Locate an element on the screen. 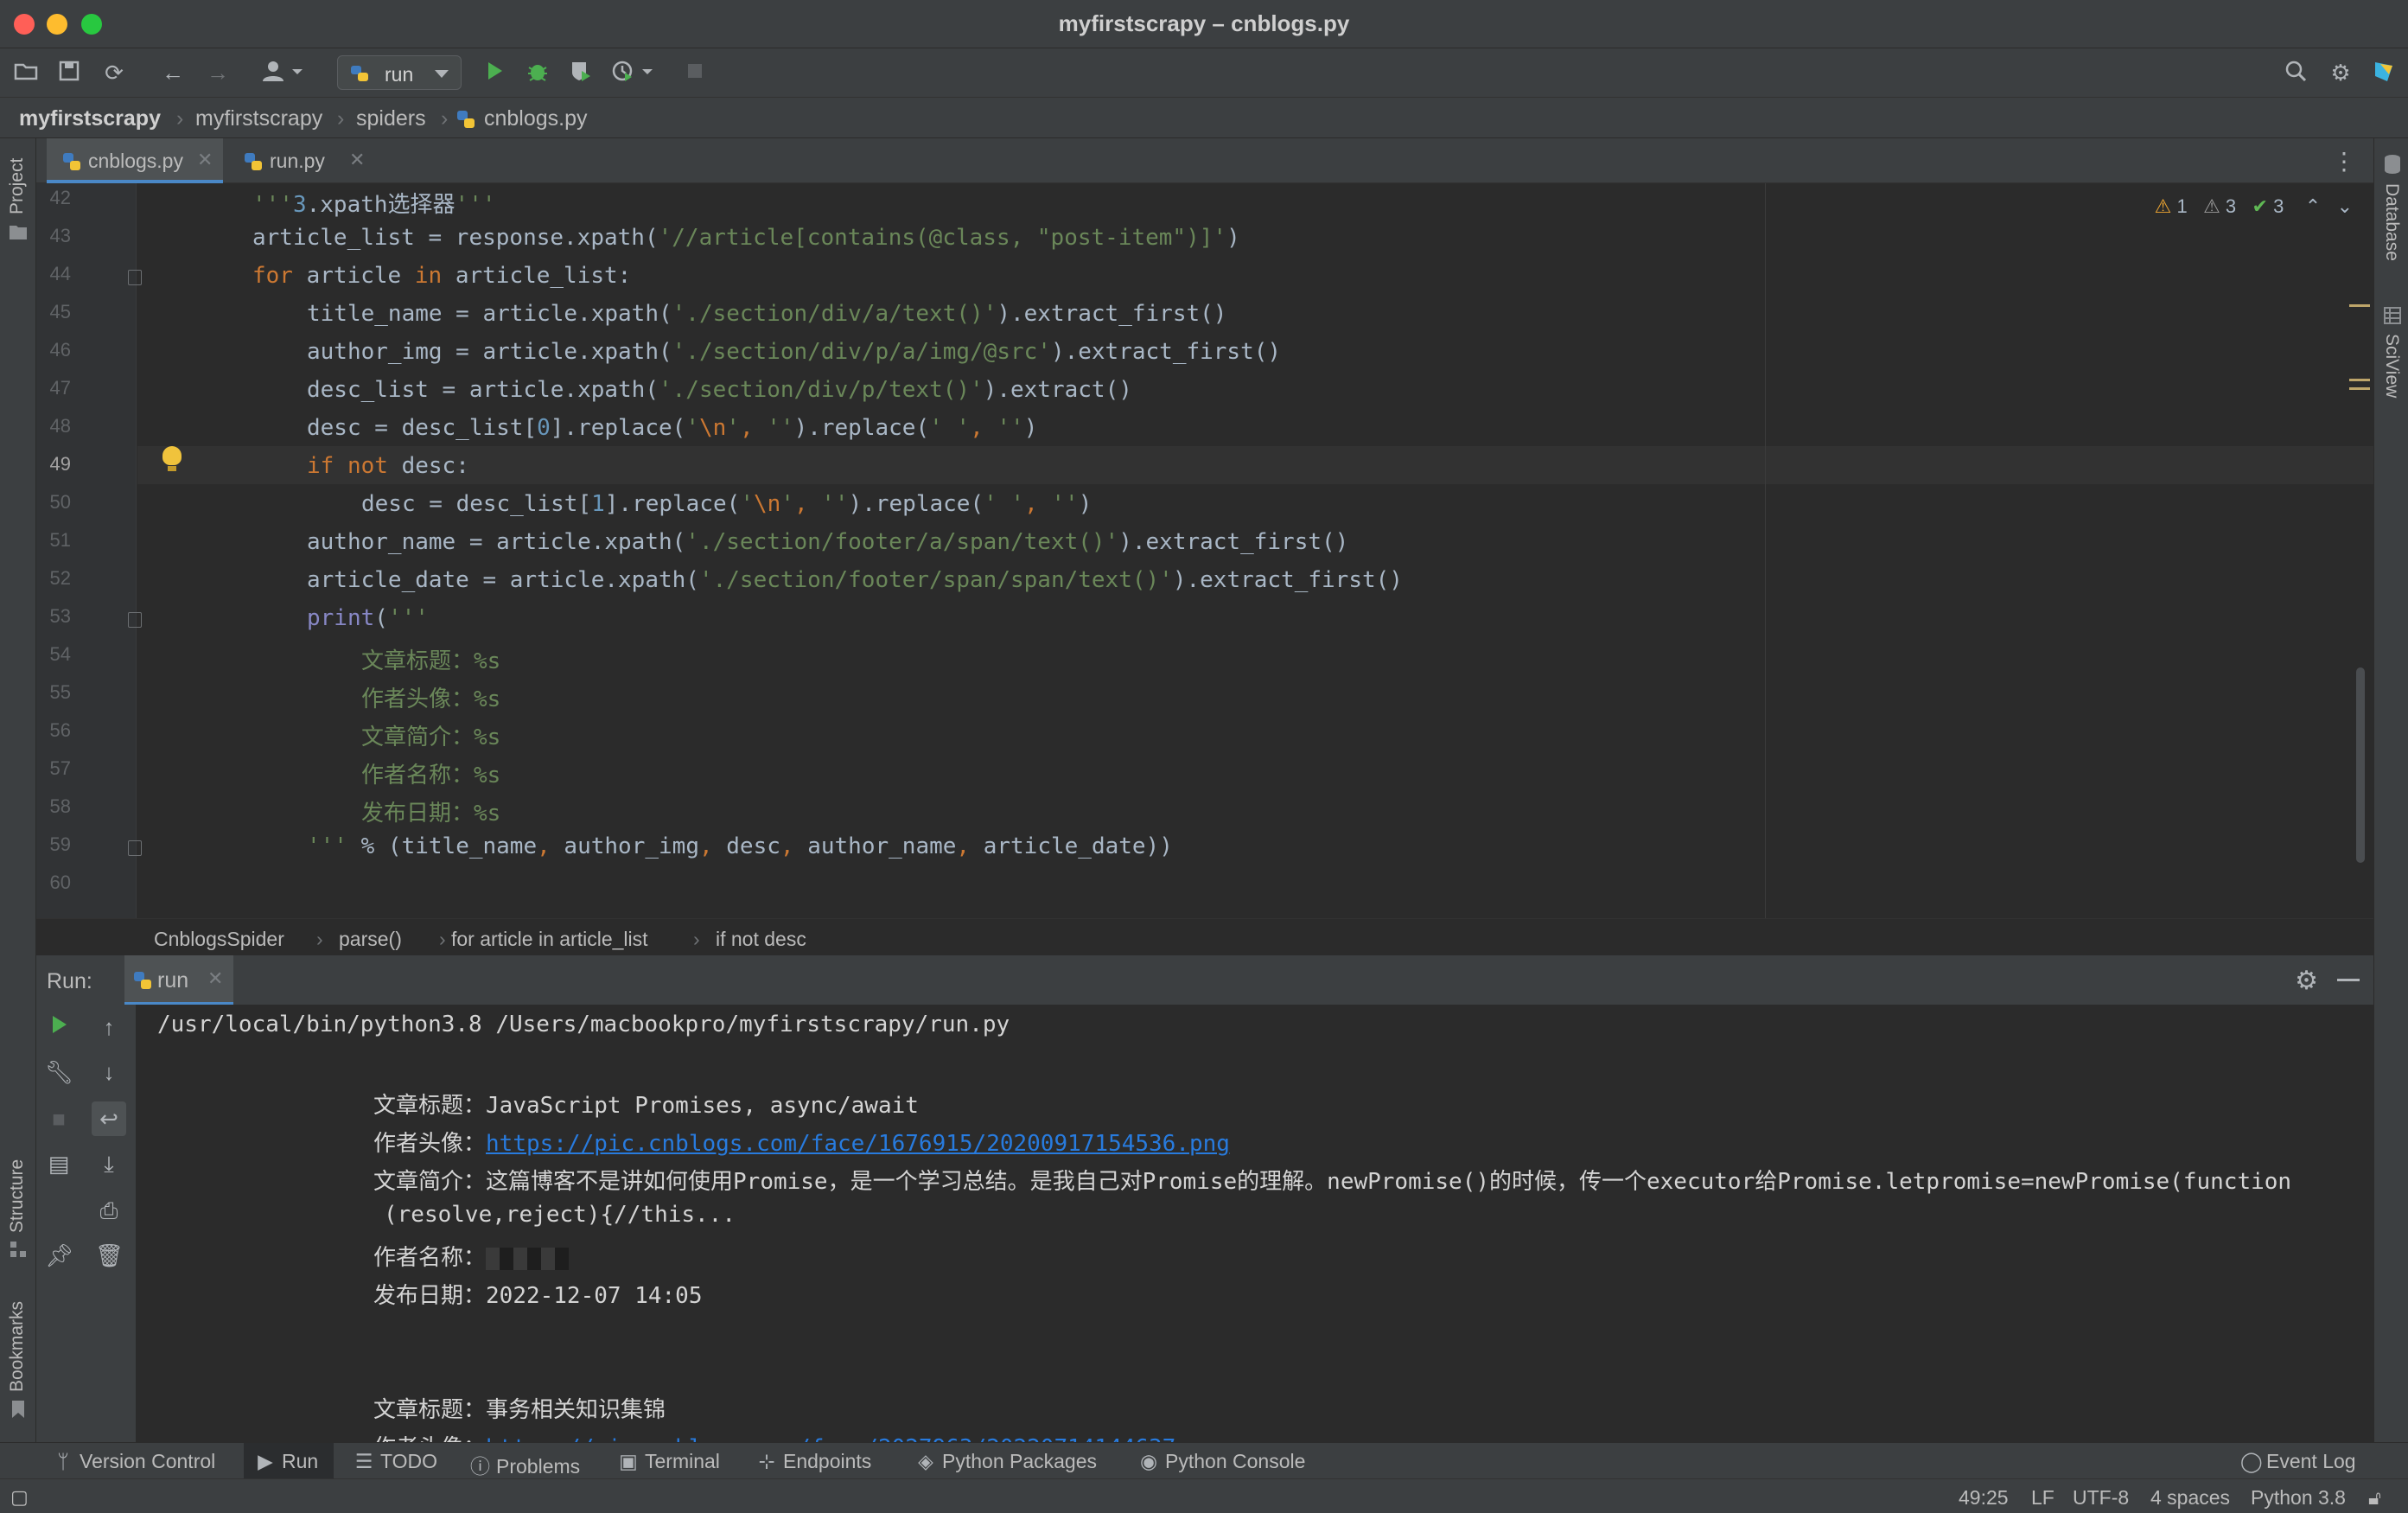 The width and height of the screenshot is (2408, 1513). sciview-tool-button: SciView is located at coordinates (2391, 366).